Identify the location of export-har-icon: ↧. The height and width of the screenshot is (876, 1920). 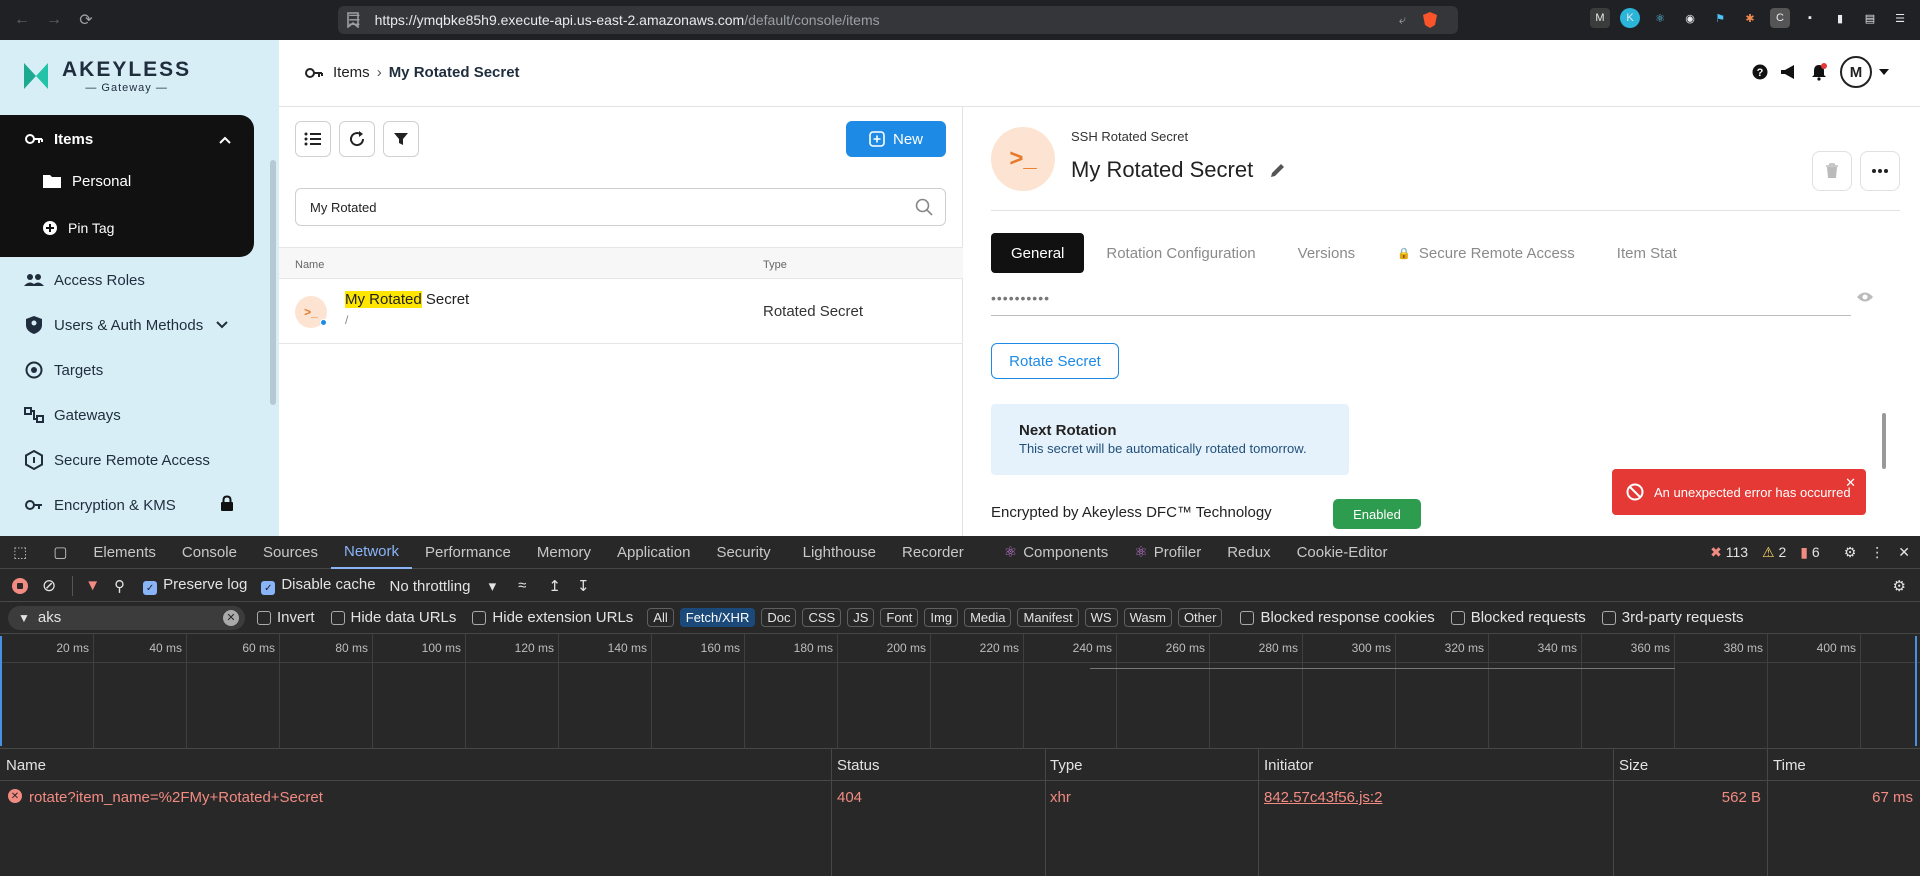
(583, 586).